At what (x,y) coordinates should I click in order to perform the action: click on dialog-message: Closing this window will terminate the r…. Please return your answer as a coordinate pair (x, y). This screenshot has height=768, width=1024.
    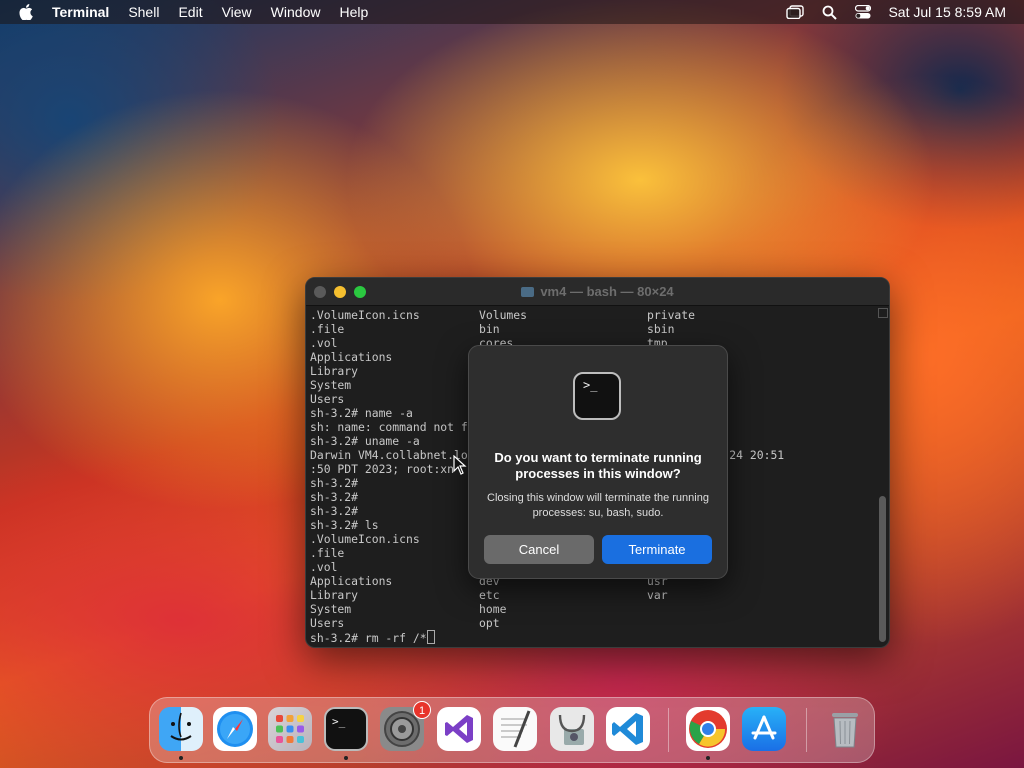
    Looking at the image, I should click on (598, 505).